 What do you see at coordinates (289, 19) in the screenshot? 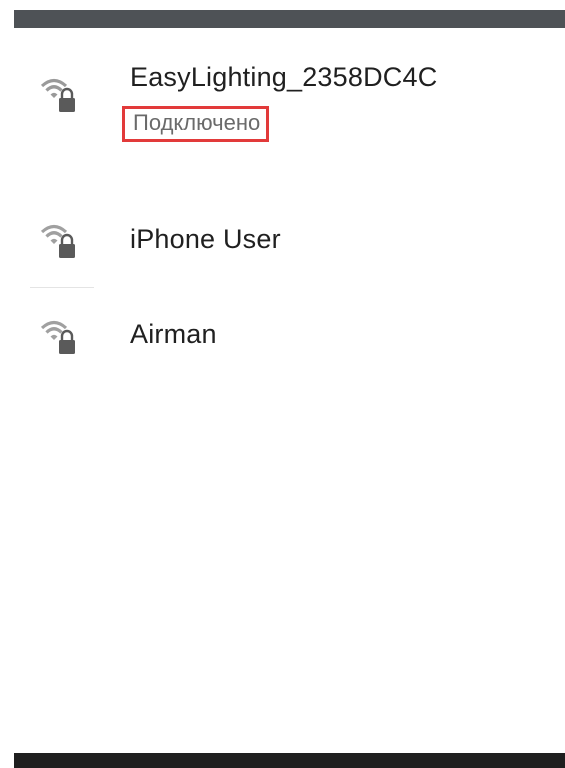
I see `top-bar` at bounding box center [289, 19].